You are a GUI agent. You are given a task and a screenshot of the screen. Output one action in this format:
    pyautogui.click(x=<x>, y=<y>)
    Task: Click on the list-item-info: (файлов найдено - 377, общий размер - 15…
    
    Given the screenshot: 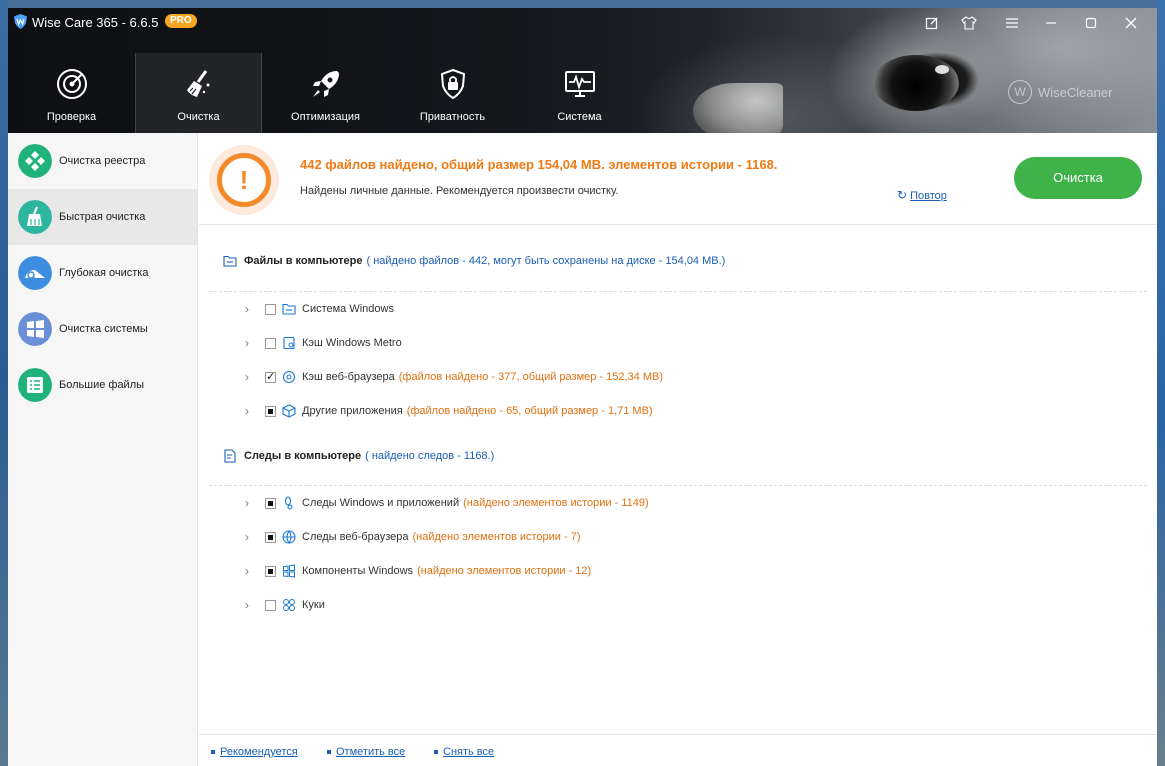 What is the action you would take?
    pyautogui.click(x=531, y=377)
    